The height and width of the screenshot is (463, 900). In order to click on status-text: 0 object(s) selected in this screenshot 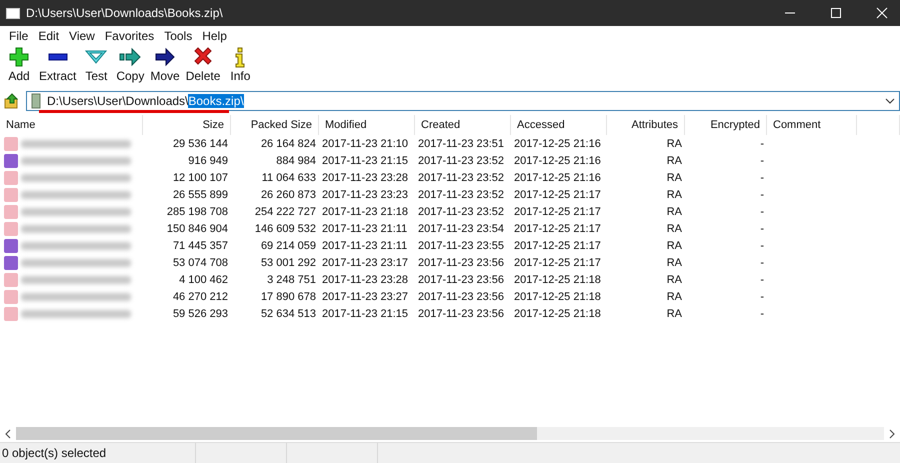, I will do `click(54, 453)`.